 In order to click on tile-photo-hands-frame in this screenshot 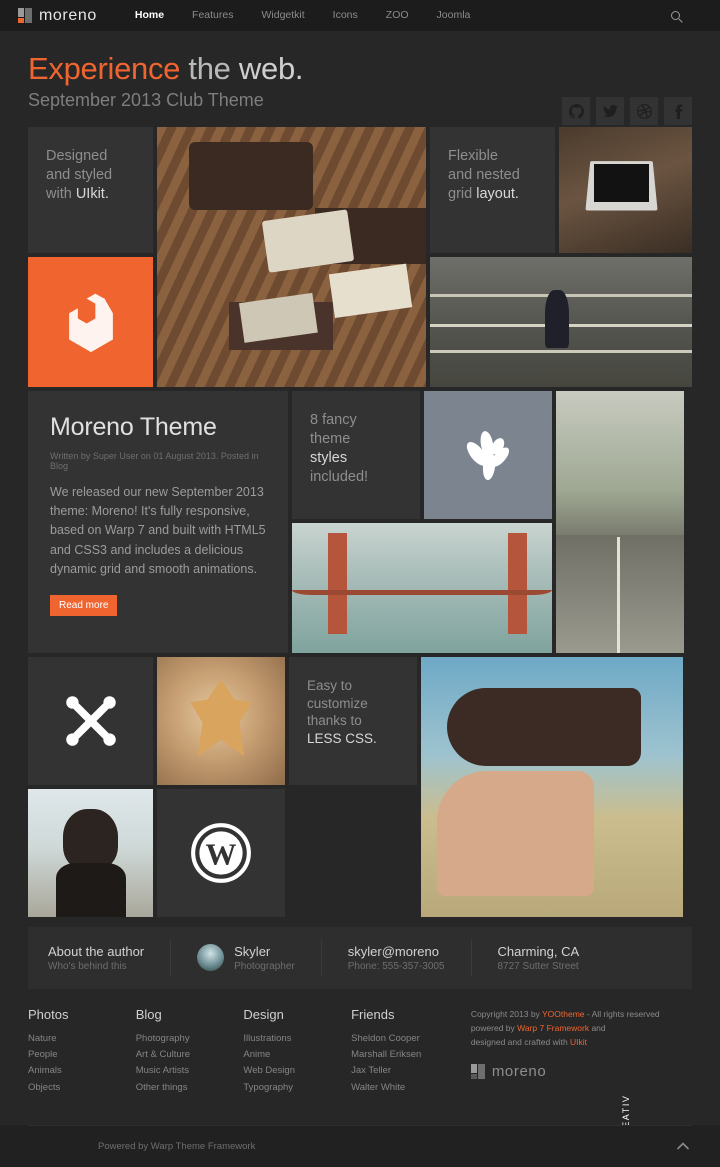, I will do `click(552, 786)`.